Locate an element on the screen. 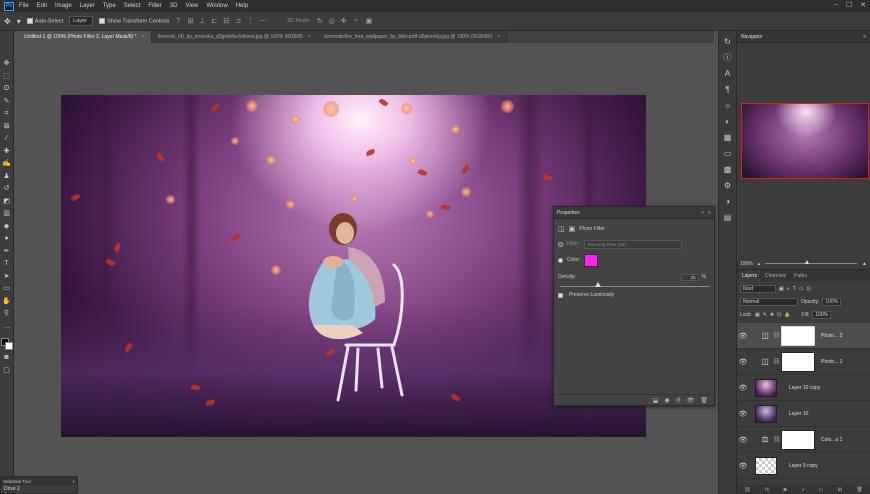 This screenshot has height=494, width=870. lock-paint-icon: ✎ is located at coordinates (765, 315).